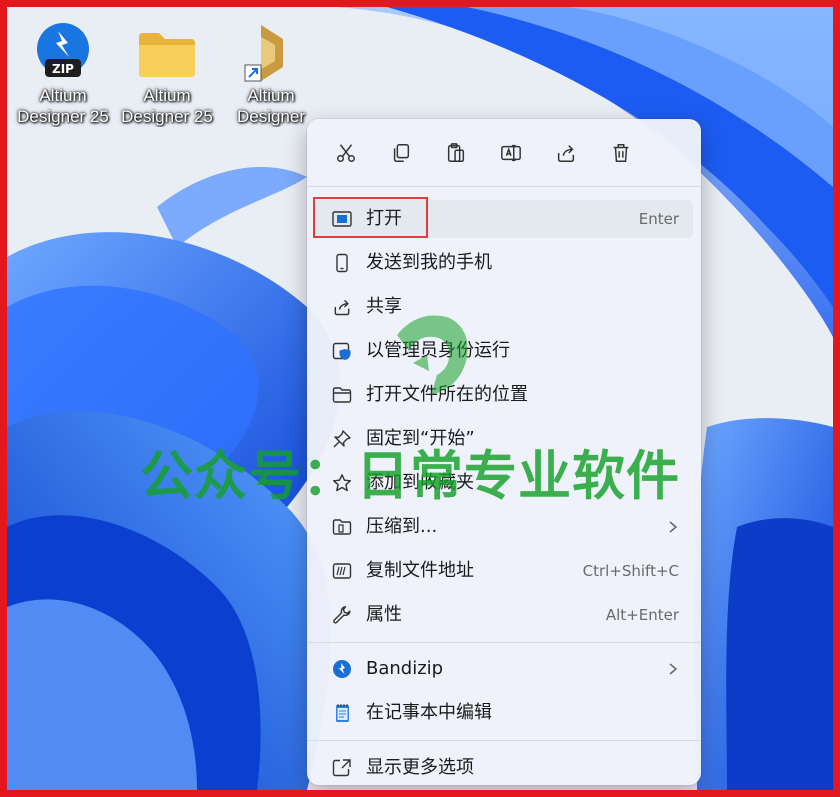 The width and height of the screenshot is (840, 797). I want to click on folder-outline-icon, so click(342, 395).